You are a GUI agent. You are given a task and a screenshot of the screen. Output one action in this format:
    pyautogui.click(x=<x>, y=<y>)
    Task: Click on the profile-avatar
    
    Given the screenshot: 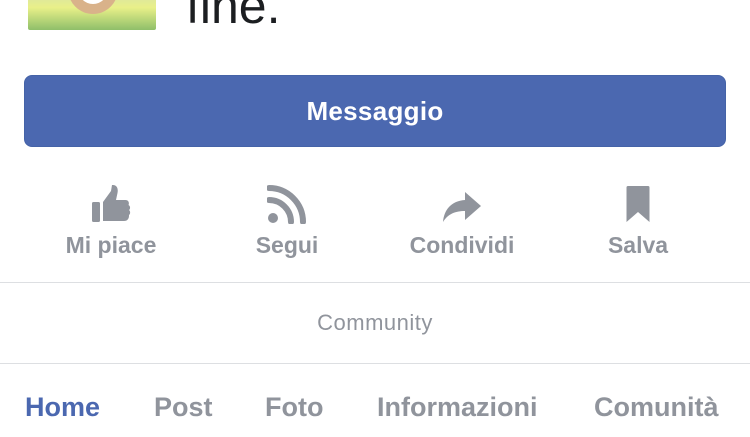 What is the action you would take?
    pyautogui.click(x=92, y=15)
    